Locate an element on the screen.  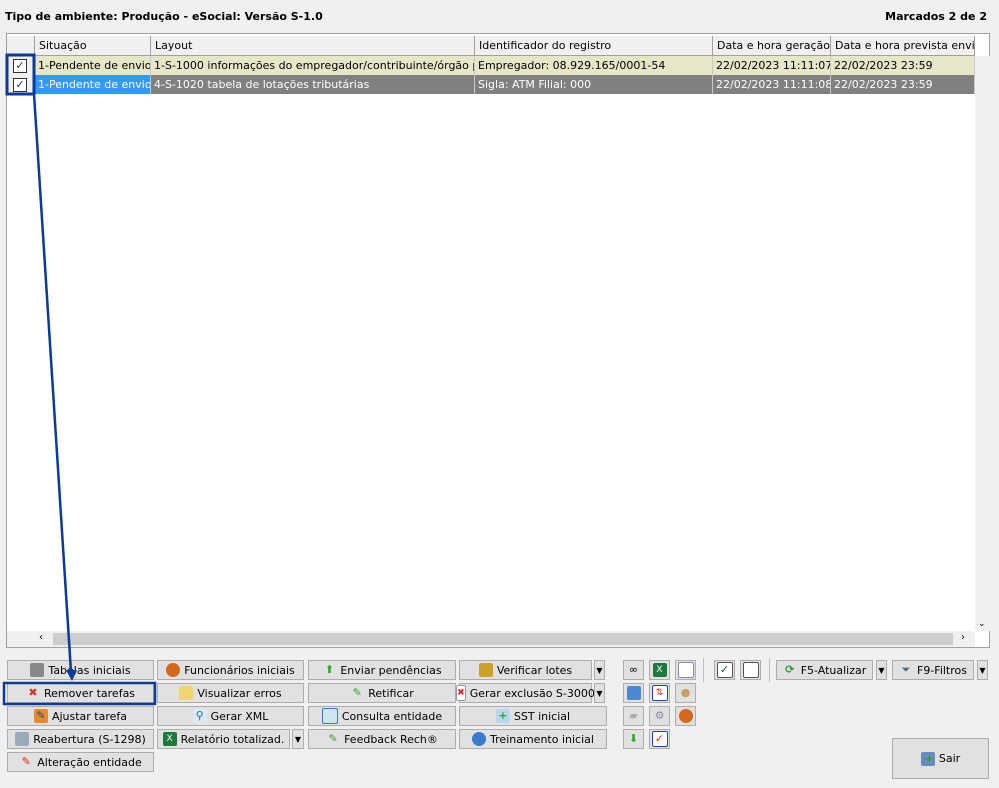
exit-door-icon: ➜ is located at coordinates (927, 758).